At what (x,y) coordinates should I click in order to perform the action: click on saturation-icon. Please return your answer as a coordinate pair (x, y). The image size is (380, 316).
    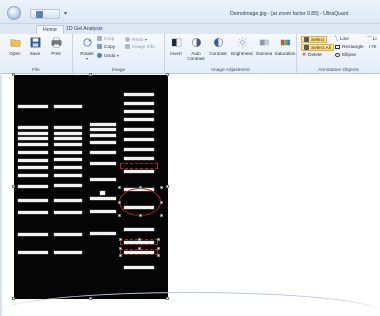
    Looking at the image, I should click on (285, 42).